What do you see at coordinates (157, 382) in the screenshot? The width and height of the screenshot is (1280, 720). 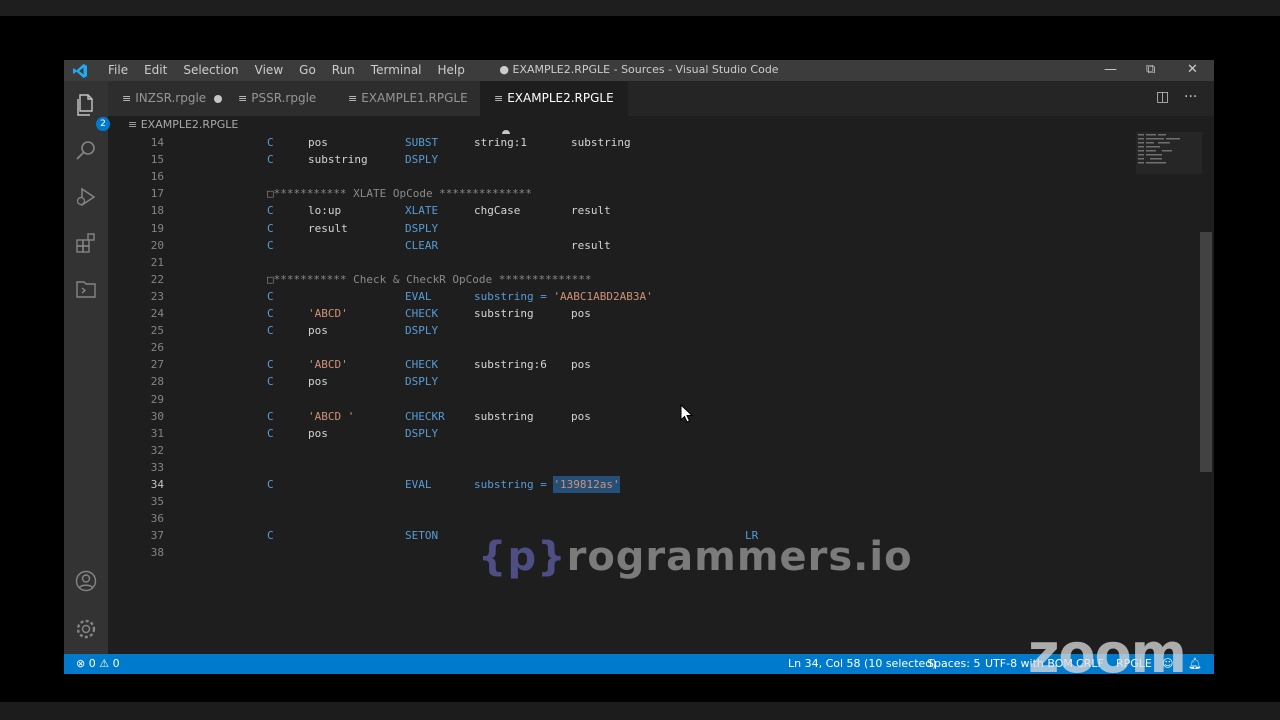 I see `line-number: 28` at bounding box center [157, 382].